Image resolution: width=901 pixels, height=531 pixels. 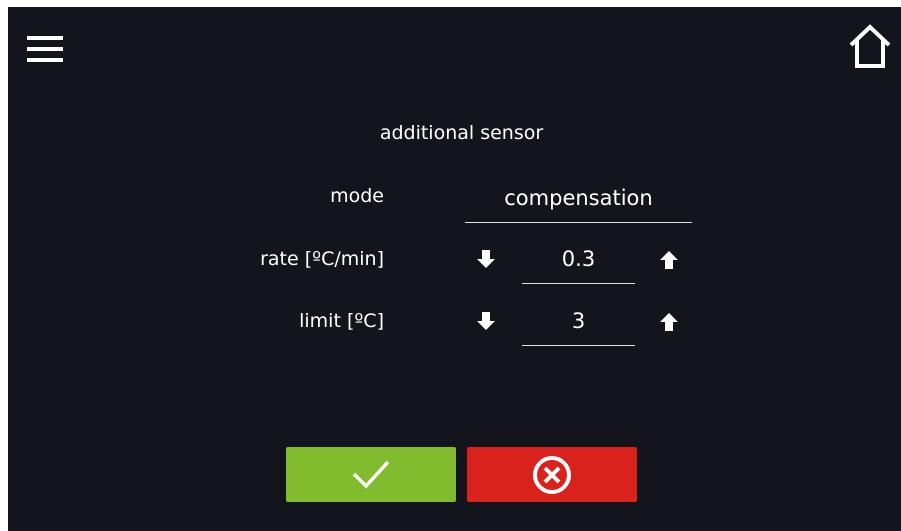 I want to click on rate-increase-arrow-up-icon, so click(x=669, y=260).